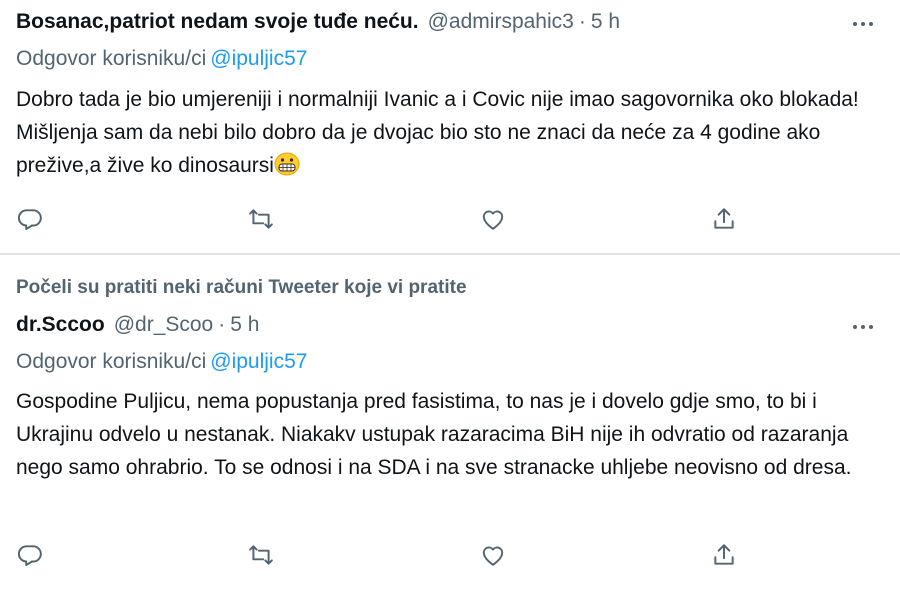 This screenshot has height=600, width=900. I want to click on tweet-header: dr.Sccoo @dr_Scoo · 5 h, so click(137, 325).